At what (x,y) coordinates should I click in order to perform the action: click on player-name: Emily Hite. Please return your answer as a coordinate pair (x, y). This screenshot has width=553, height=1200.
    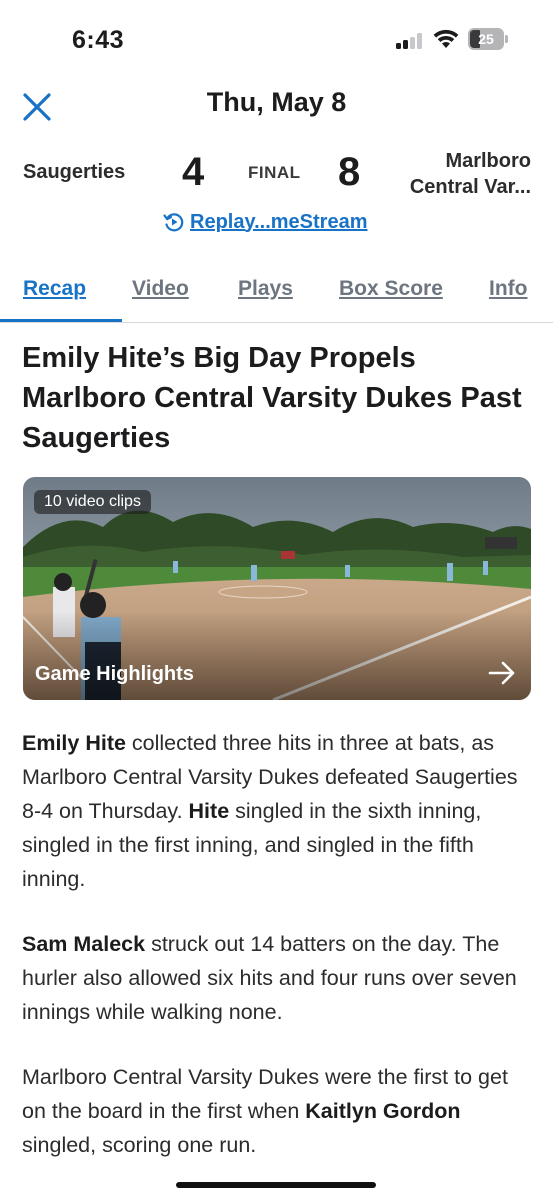
    Looking at the image, I should click on (74, 743).